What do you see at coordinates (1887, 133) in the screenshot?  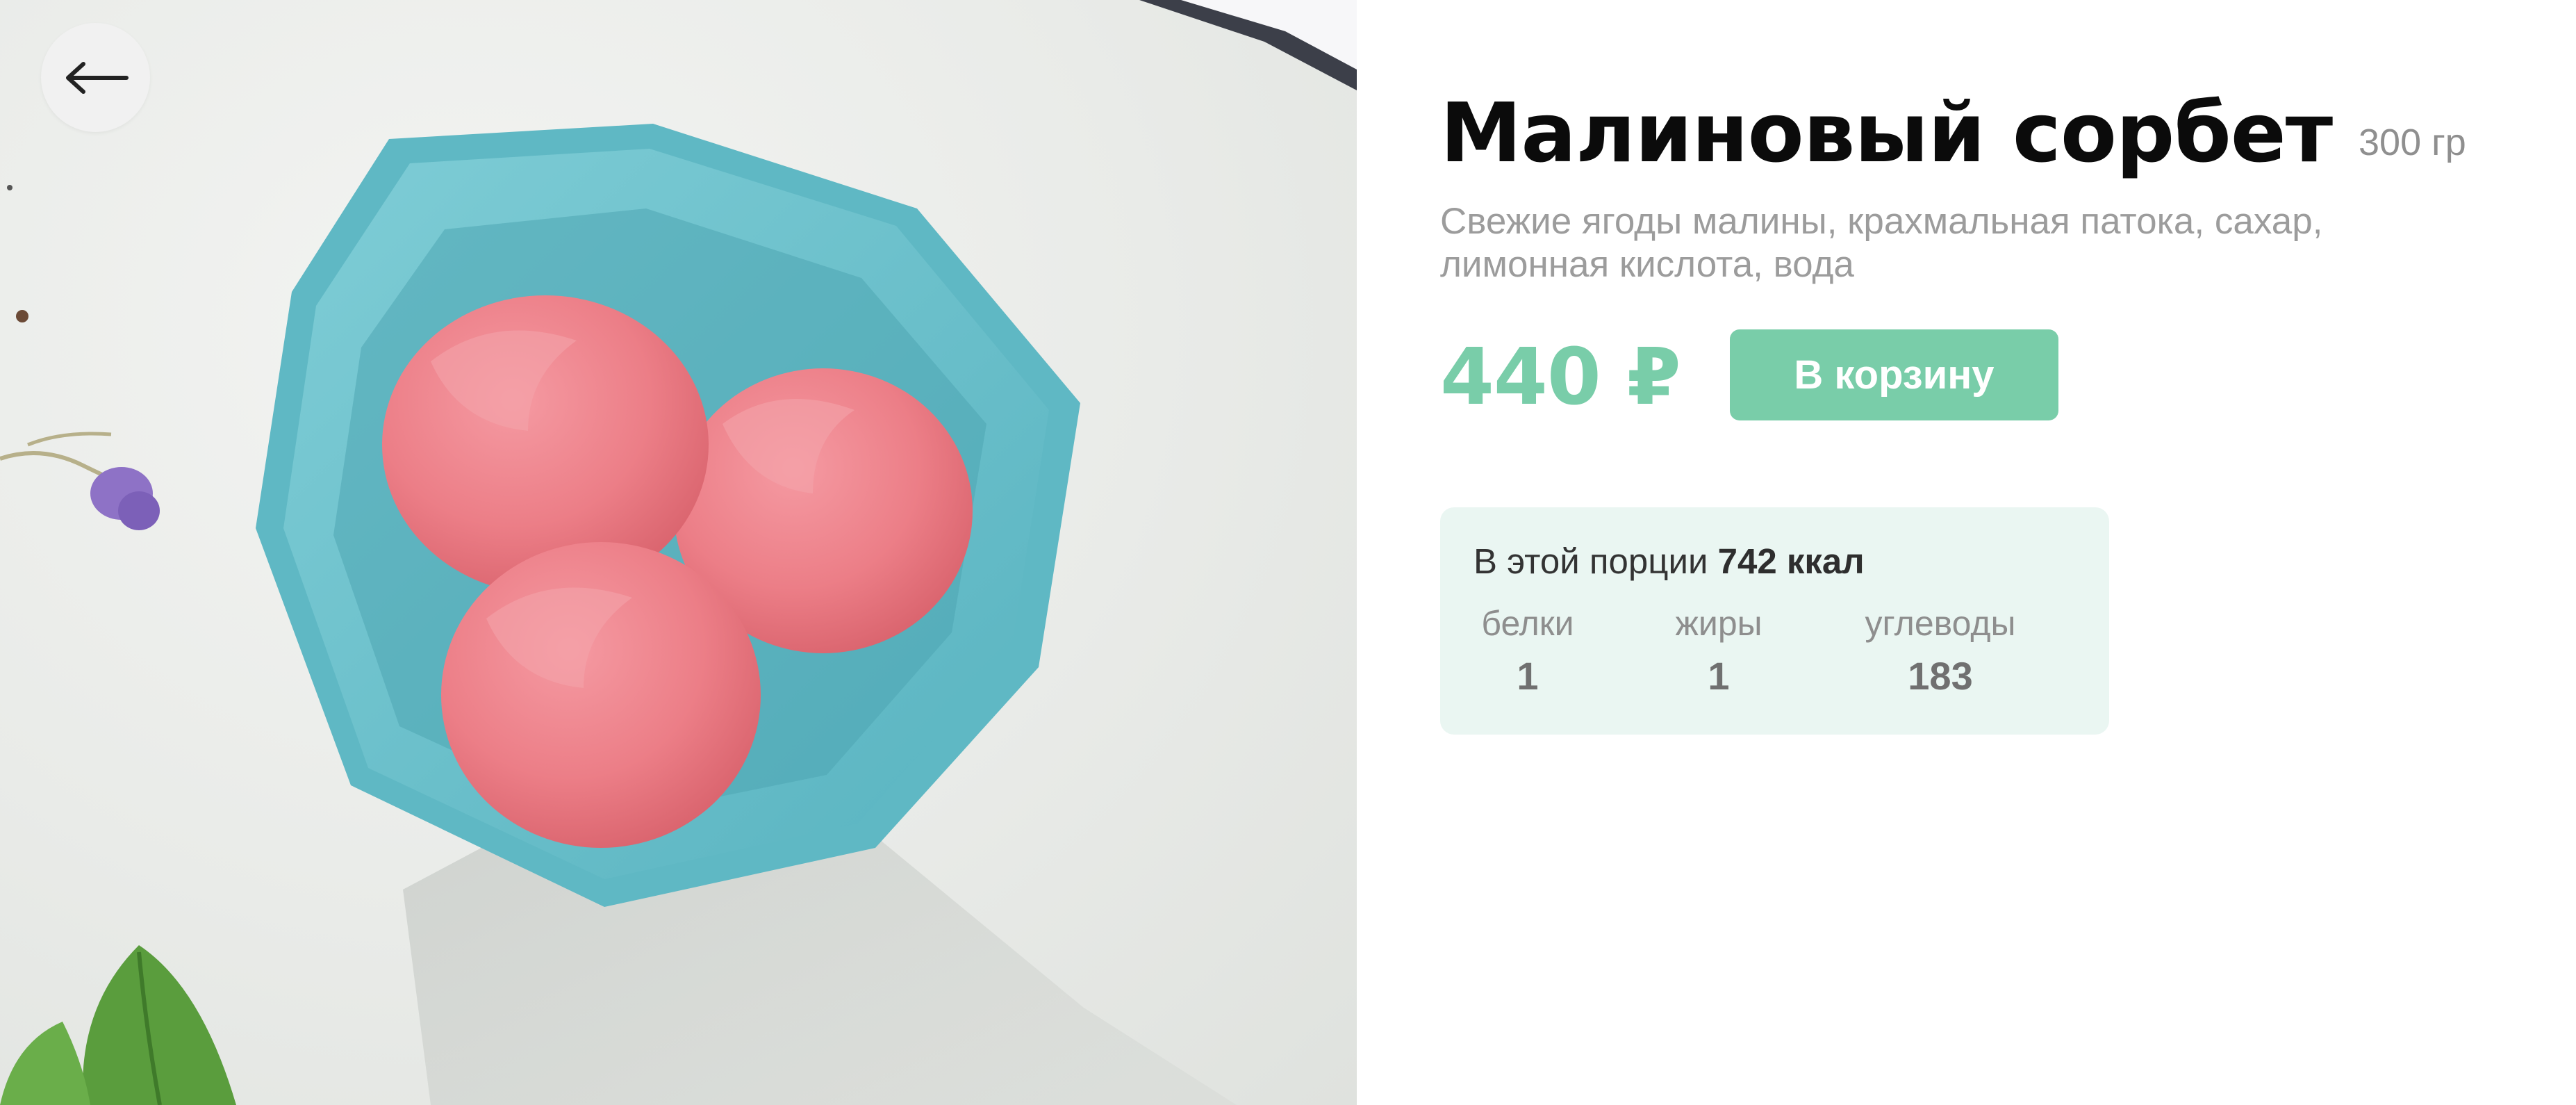 I see `product-title: Малиновый сорбет` at bounding box center [1887, 133].